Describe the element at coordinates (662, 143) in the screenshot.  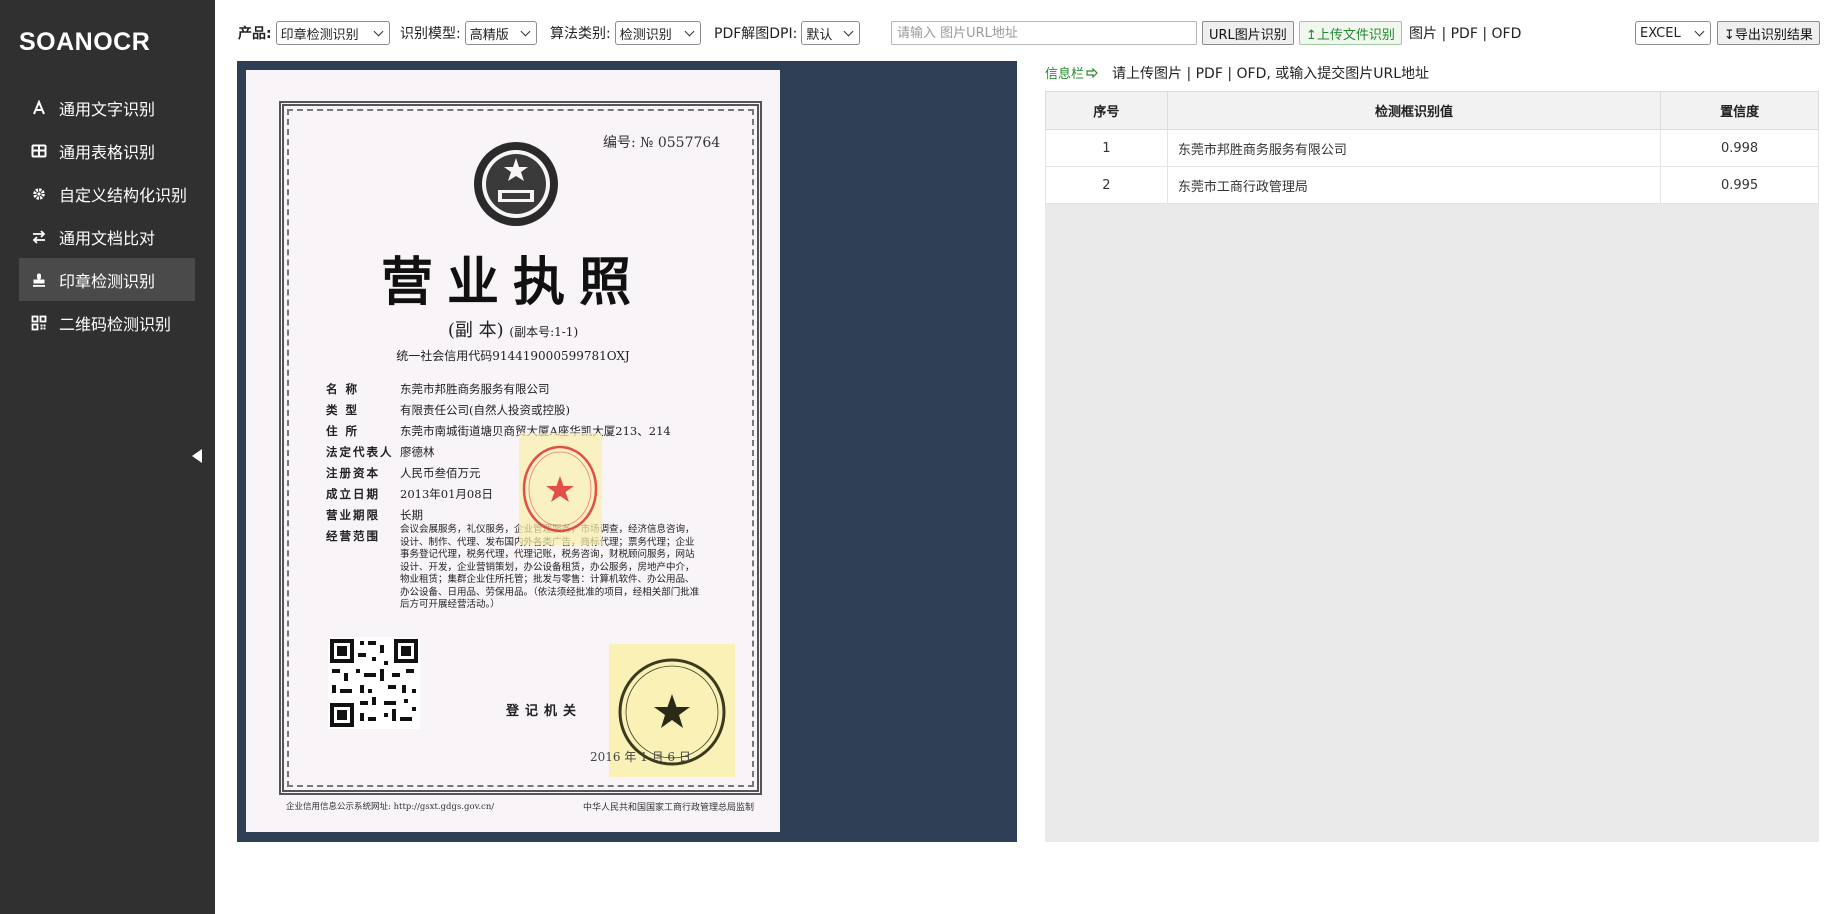
I see `document-number: 编号: № 0557764` at that location.